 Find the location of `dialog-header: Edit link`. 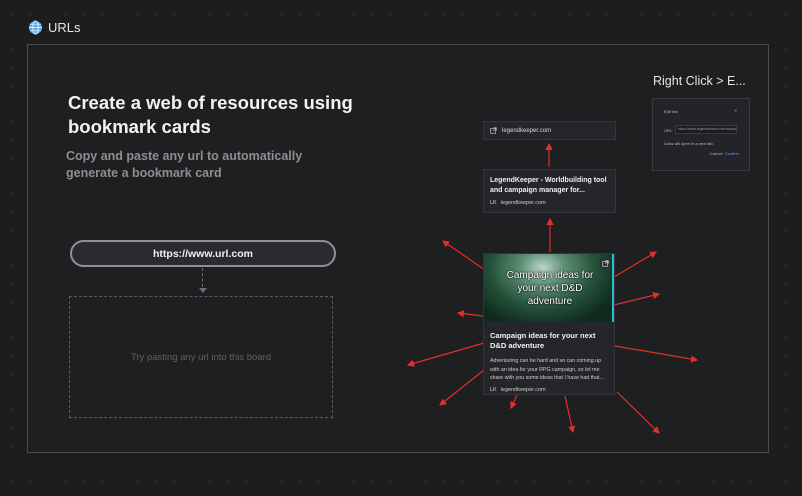

dialog-header: Edit link is located at coordinates (671, 111).